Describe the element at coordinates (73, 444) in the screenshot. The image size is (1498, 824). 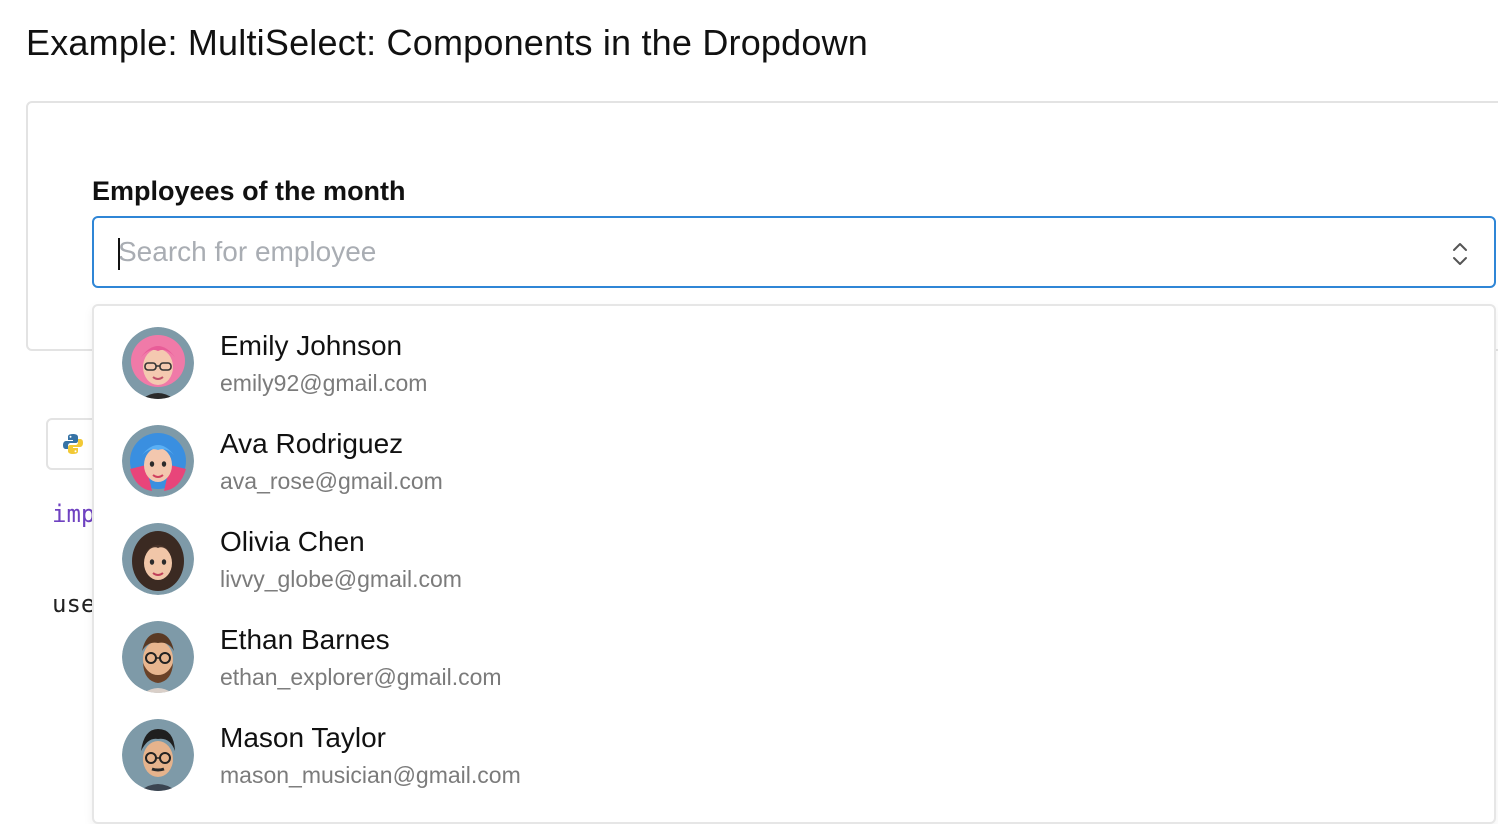
I see `python-icon` at that location.